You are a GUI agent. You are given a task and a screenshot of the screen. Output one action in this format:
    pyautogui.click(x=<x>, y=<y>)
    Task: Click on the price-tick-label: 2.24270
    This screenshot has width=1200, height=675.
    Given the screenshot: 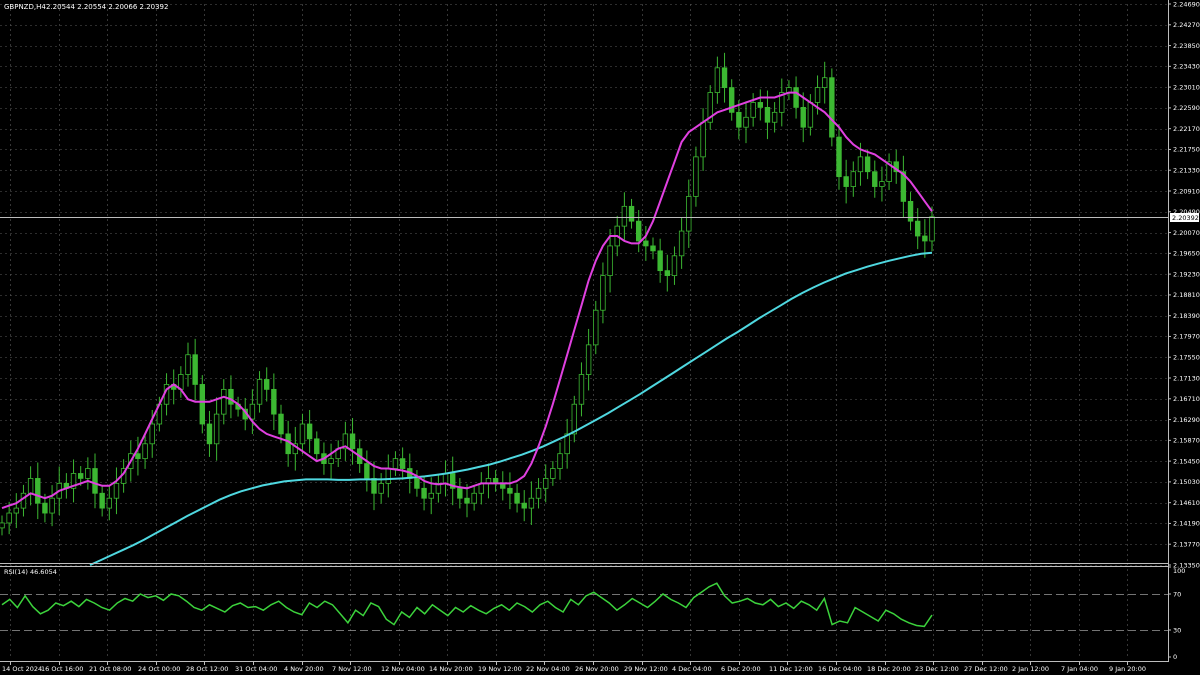 What is the action you would take?
    pyautogui.click(x=1186, y=25)
    